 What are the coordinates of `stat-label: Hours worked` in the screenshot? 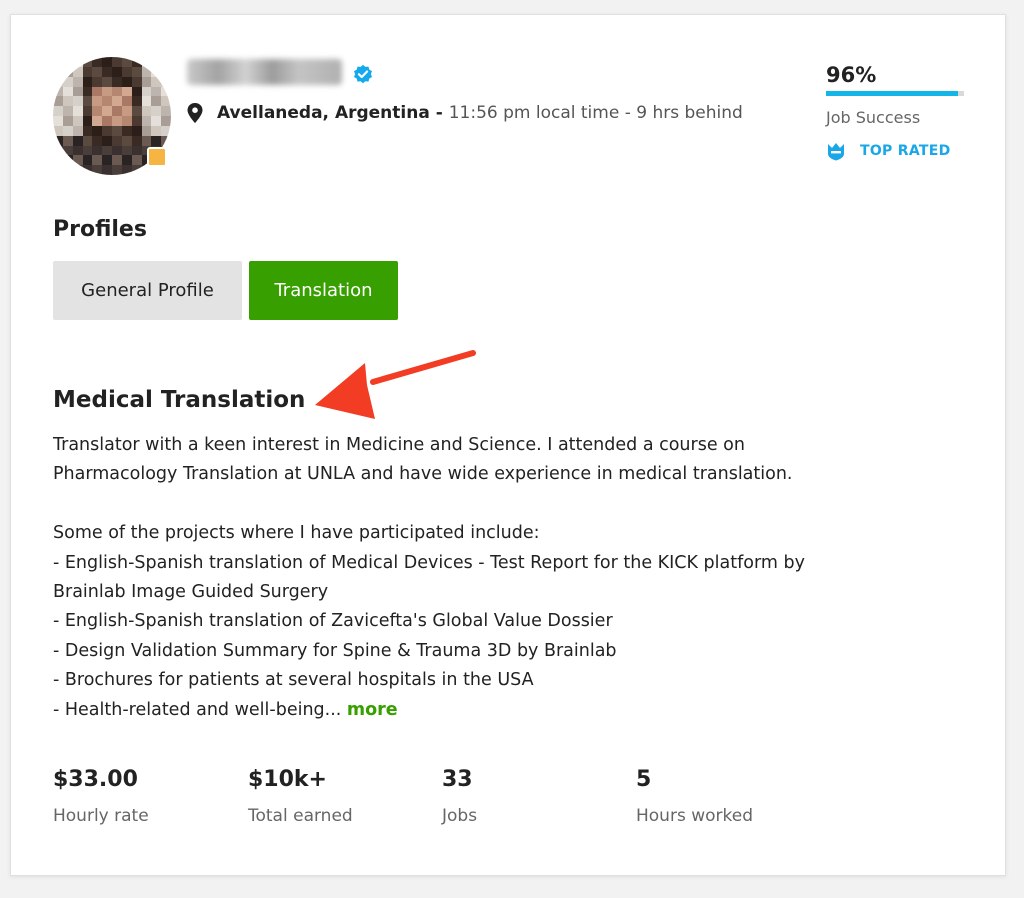 It's located at (694, 816).